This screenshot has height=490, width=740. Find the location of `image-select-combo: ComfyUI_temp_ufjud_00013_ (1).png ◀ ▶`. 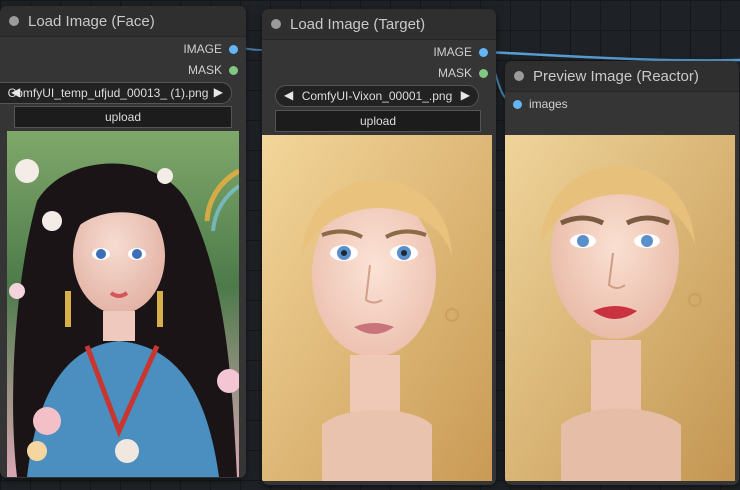

image-select-combo: ComfyUI_temp_ufjud_00013_ (1).png ◀ ▶ is located at coordinates (116, 93).